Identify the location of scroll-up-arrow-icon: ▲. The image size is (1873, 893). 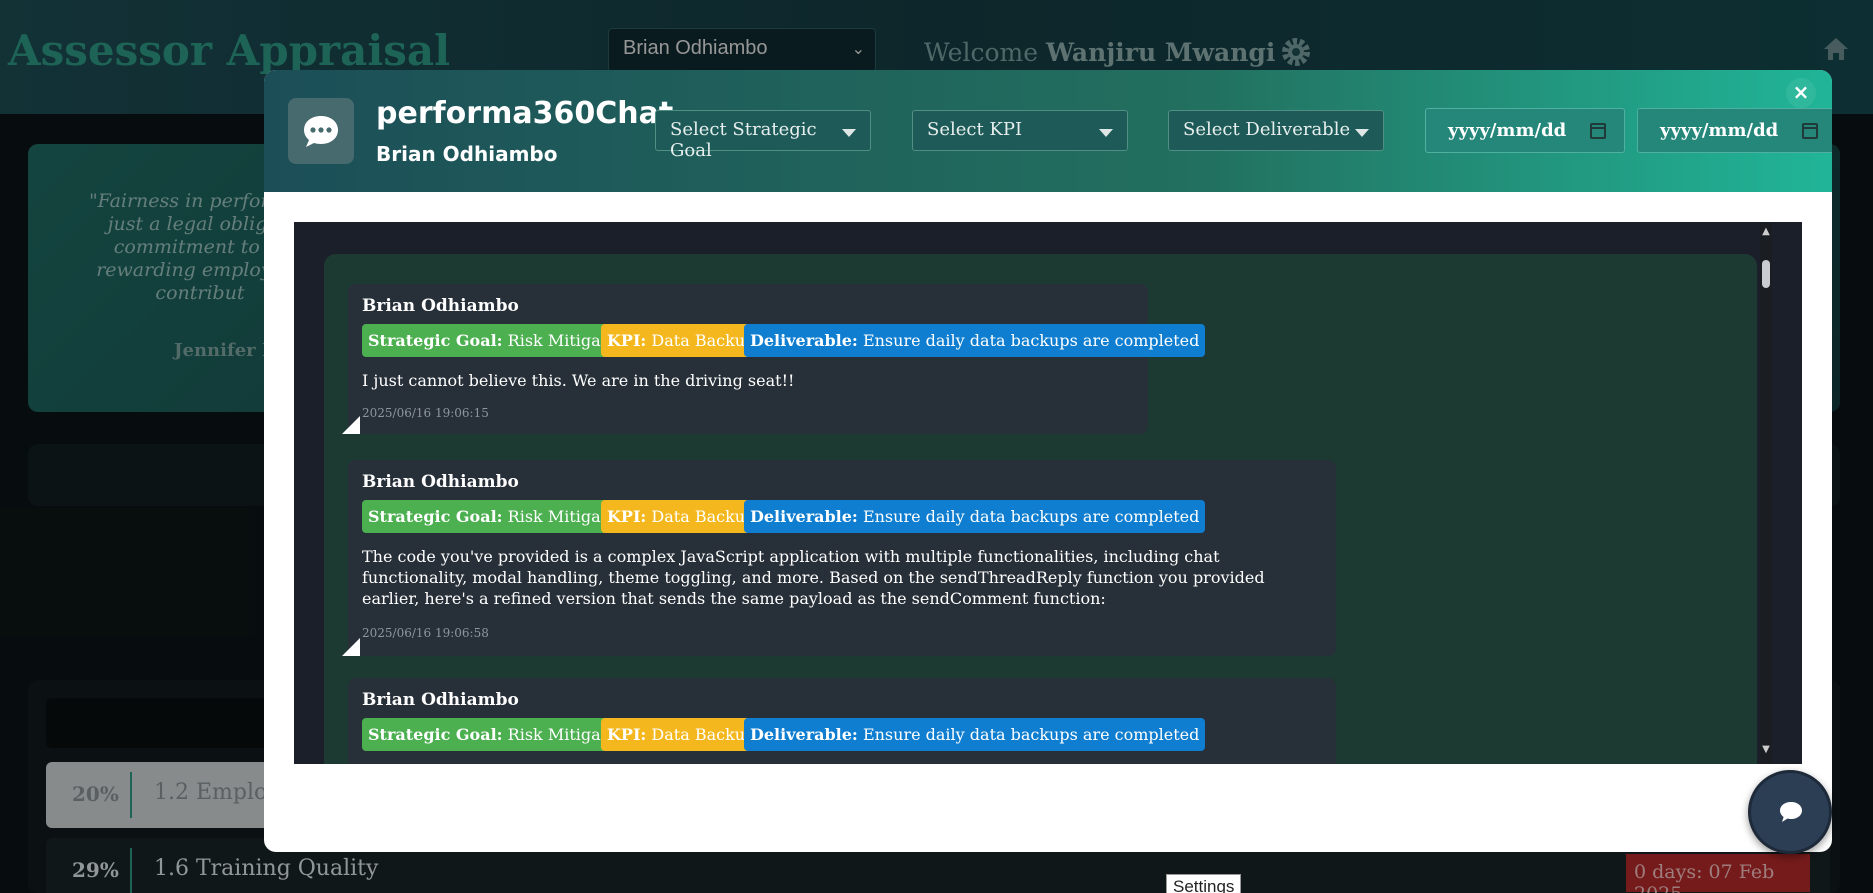
(1766, 232).